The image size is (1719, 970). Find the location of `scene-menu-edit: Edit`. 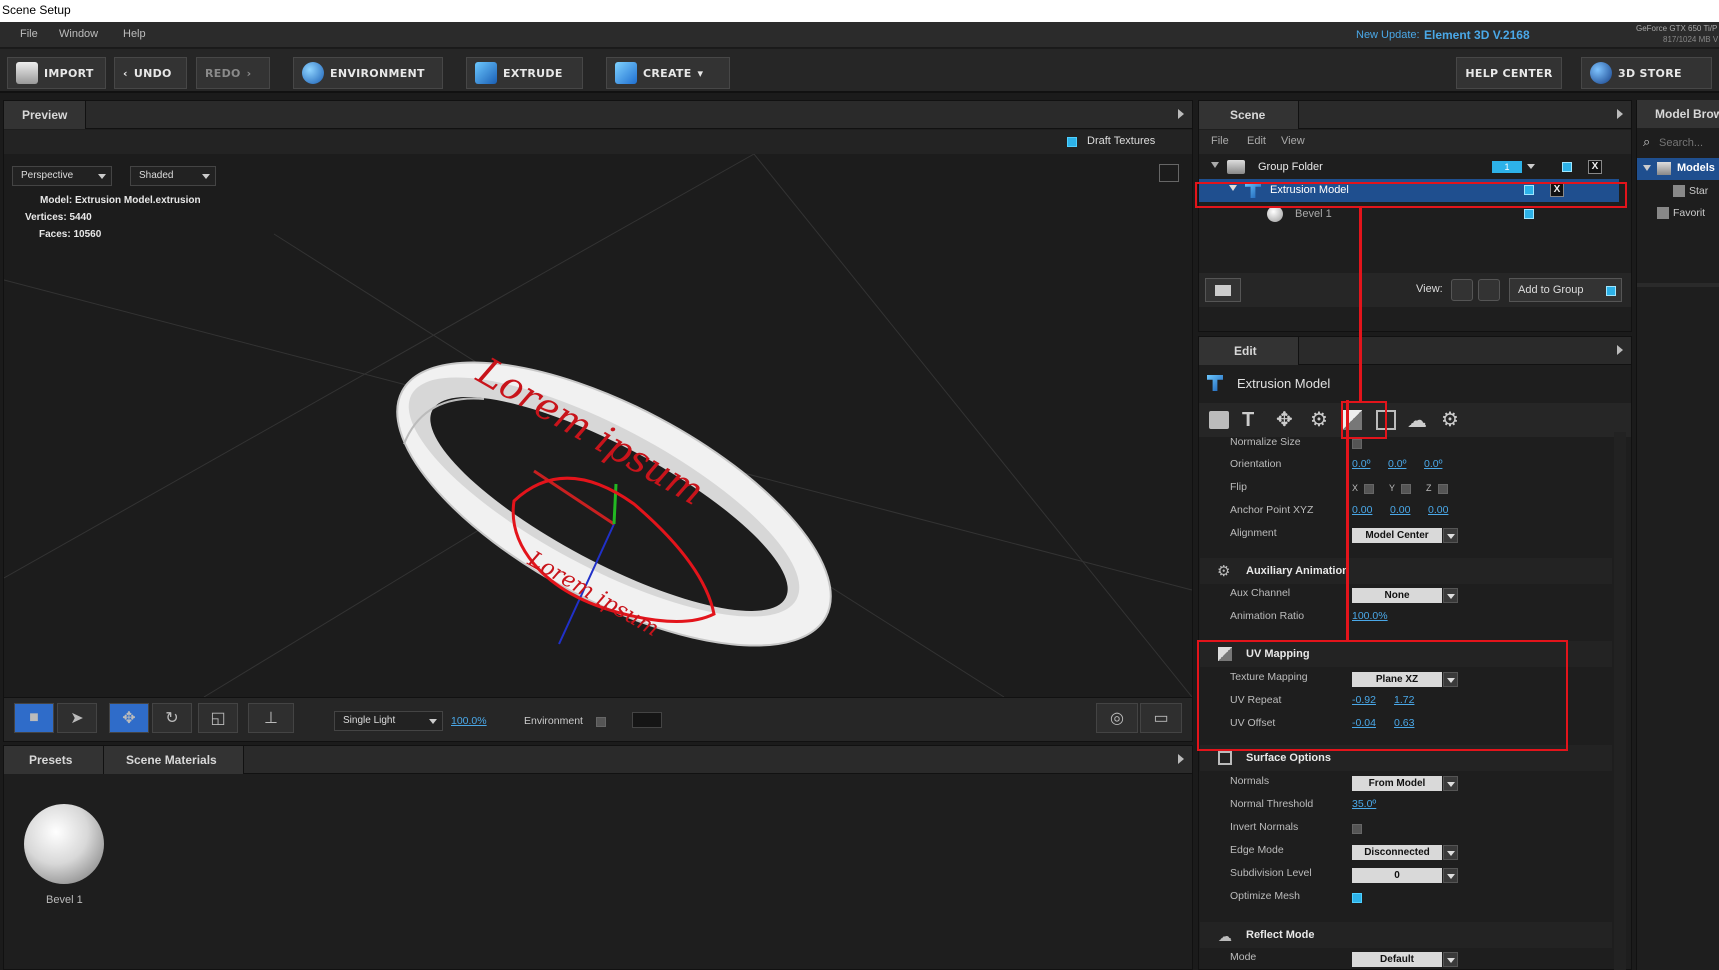

scene-menu-edit: Edit is located at coordinates (1256, 141).